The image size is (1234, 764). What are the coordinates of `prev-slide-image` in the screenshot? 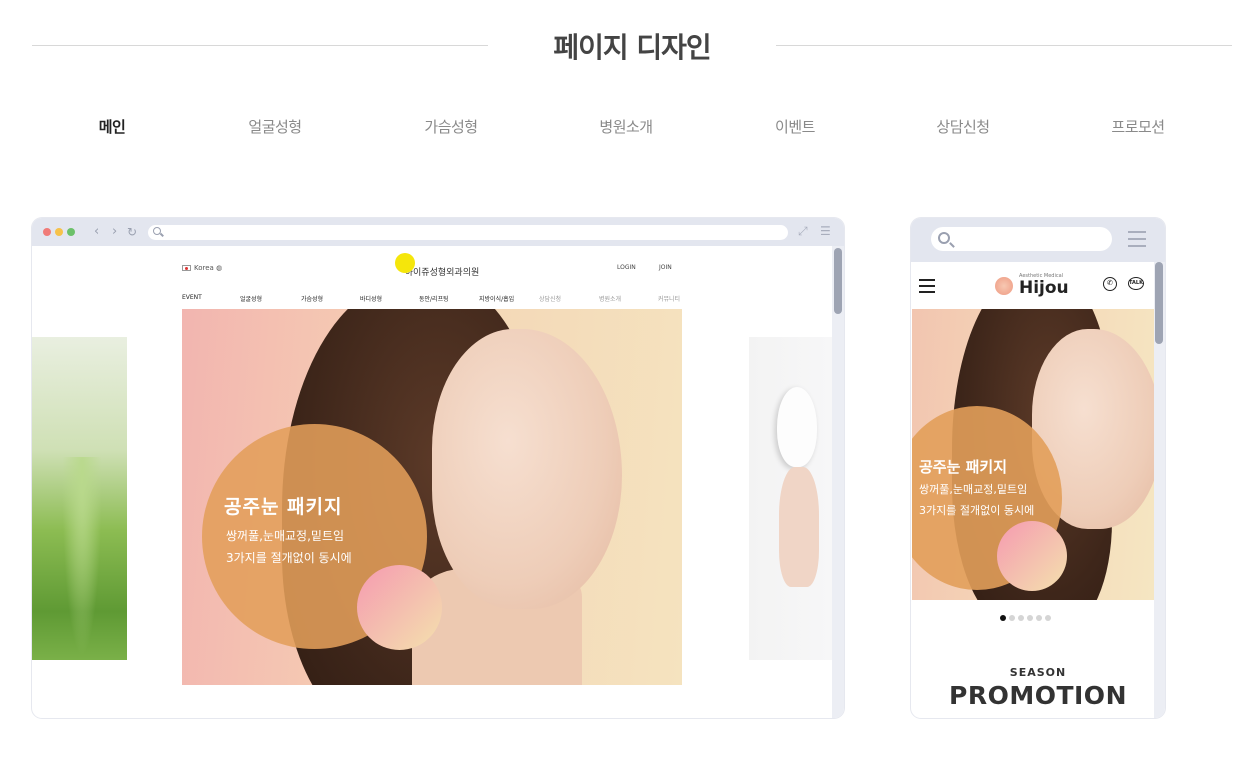 It's located at (79, 498).